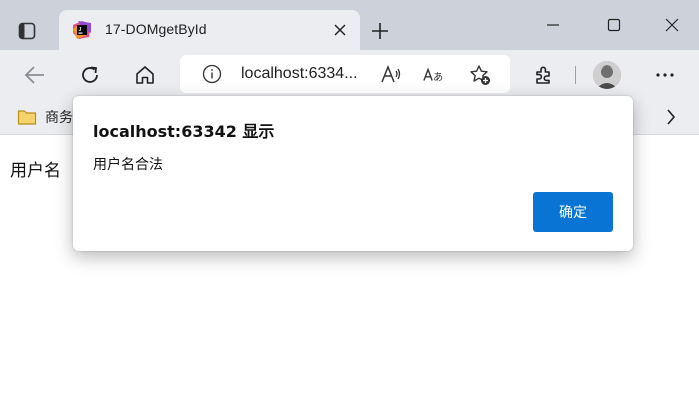 This screenshot has height=414, width=699. I want to click on maximize-button, so click(614, 25).